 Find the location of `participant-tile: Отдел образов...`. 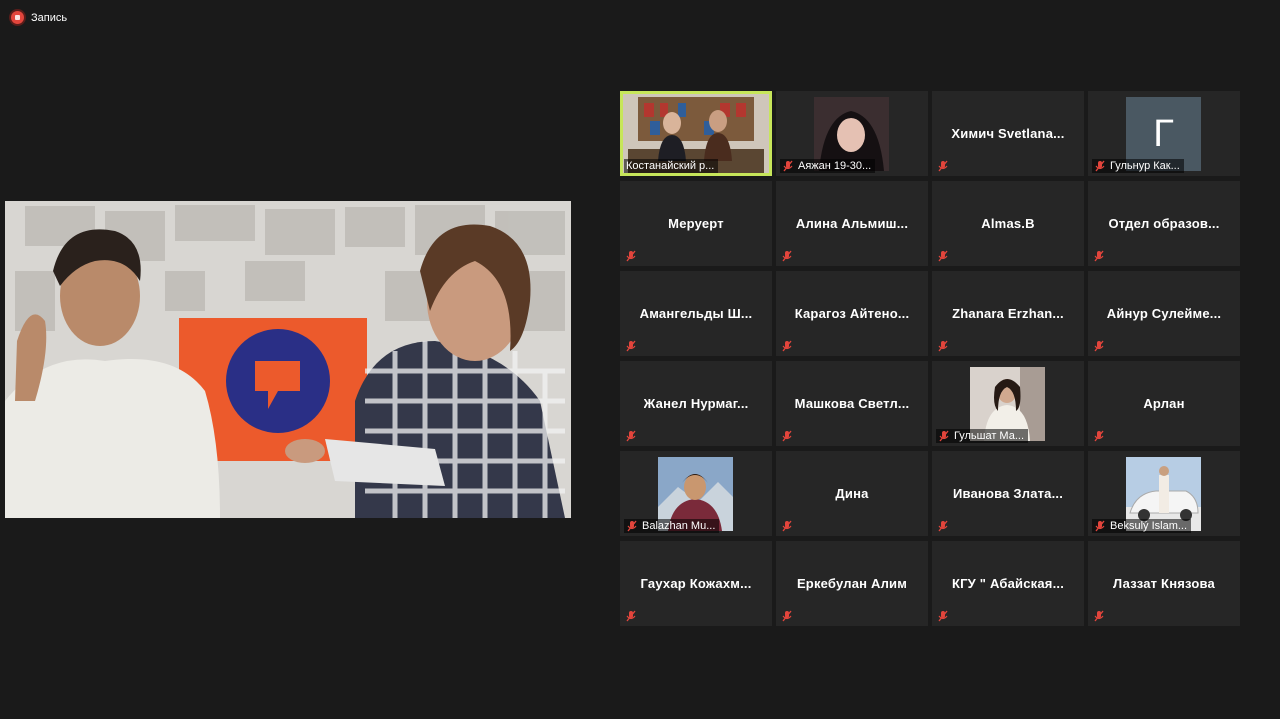

participant-tile: Отдел образов... is located at coordinates (1164, 223).